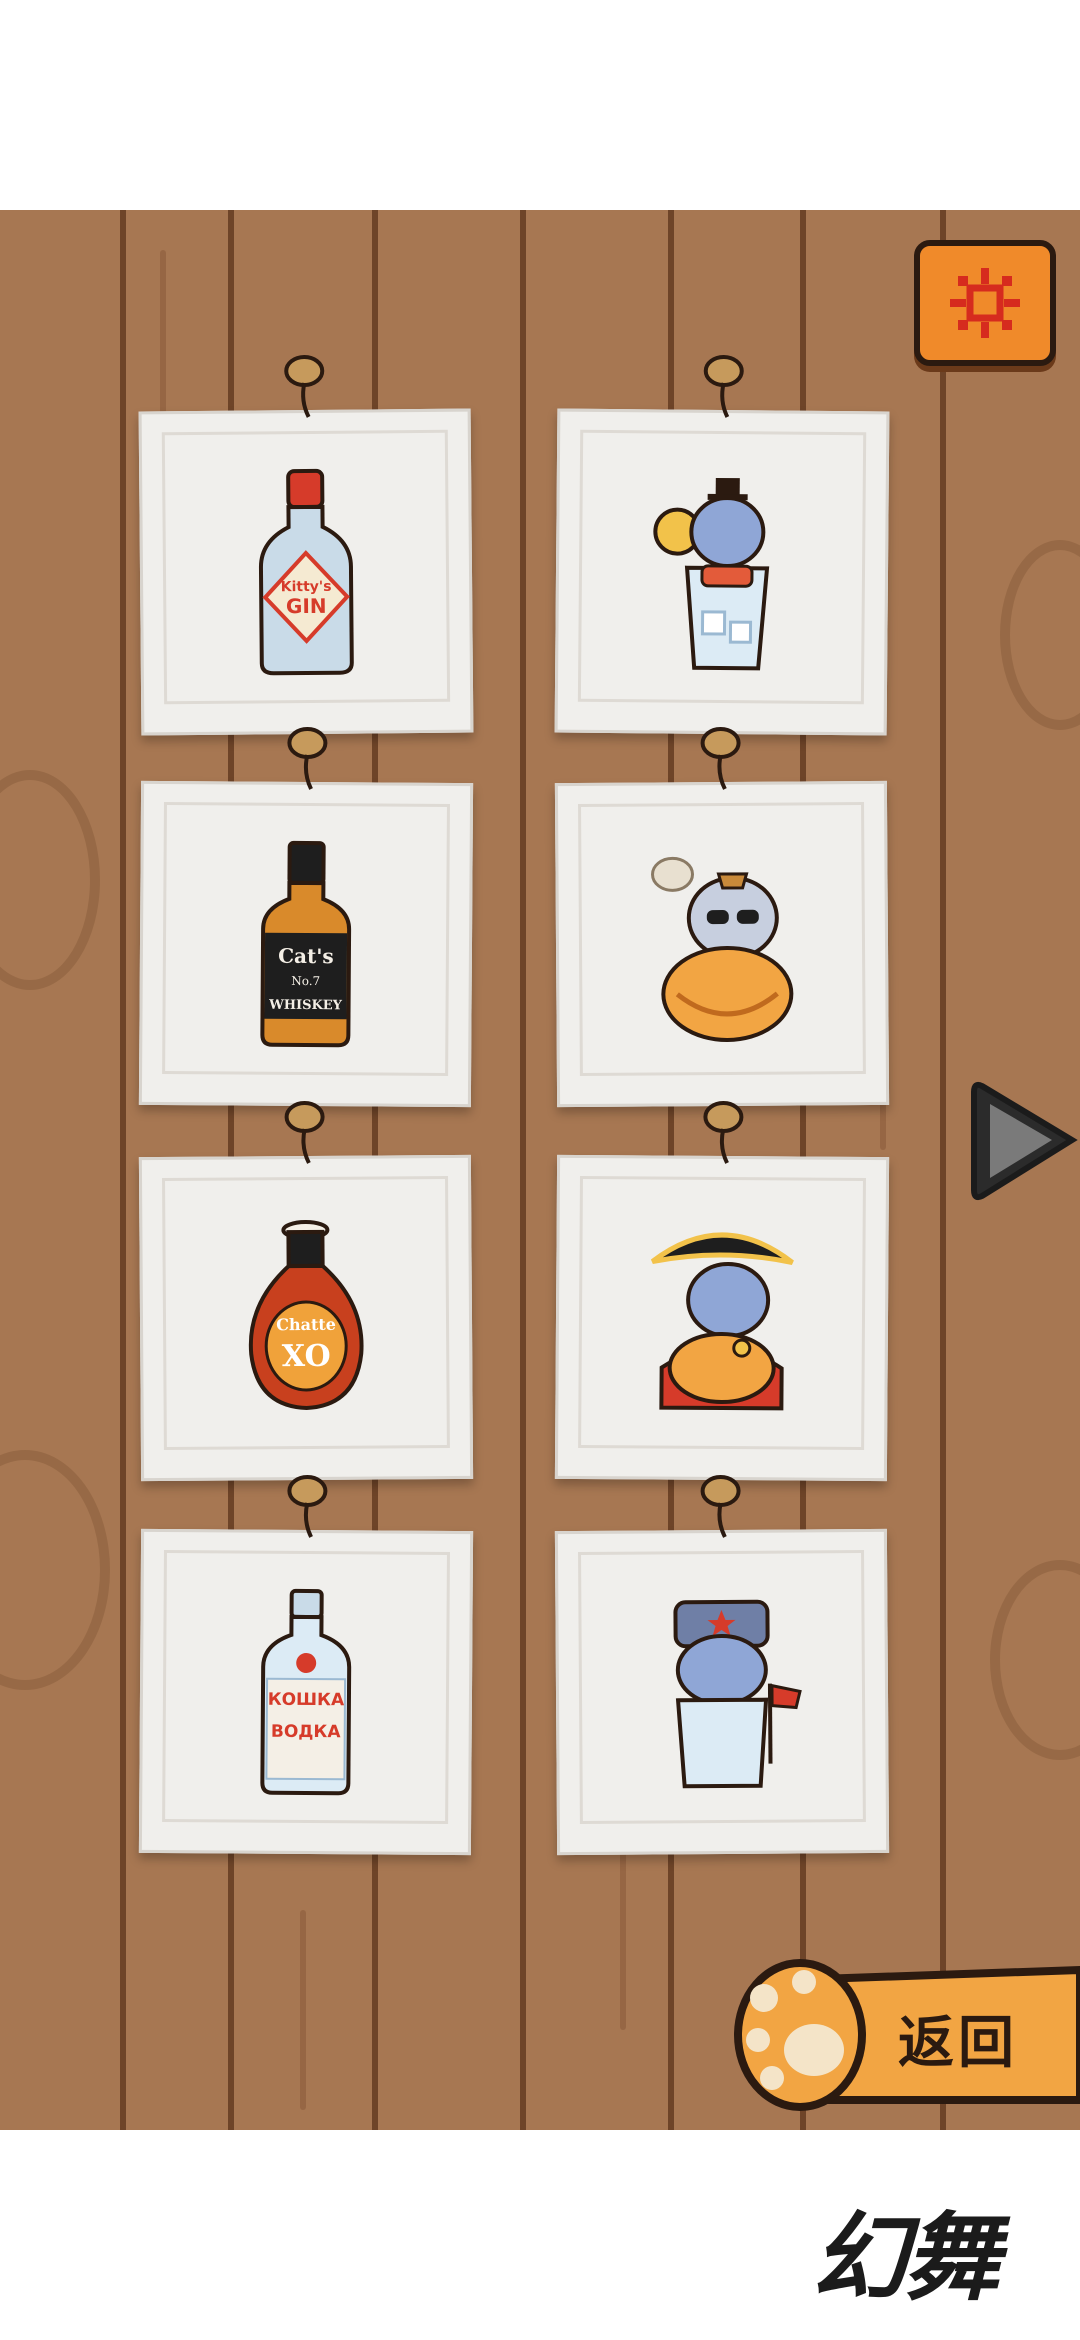  What do you see at coordinates (305, 1006) in the screenshot?
I see `whiskey-label-line2: WHISKEY` at bounding box center [305, 1006].